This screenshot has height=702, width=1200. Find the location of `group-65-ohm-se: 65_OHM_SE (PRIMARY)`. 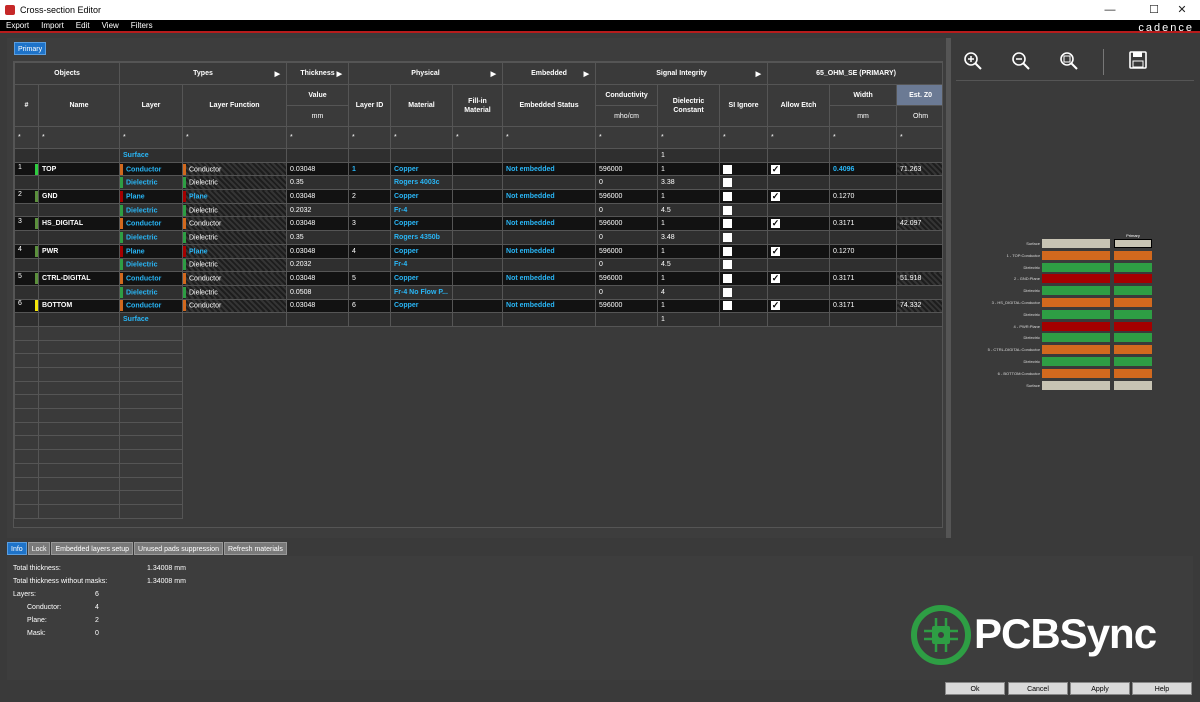

group-65-ohm-se: 65_OHM_SE (PRIMARY) is located at coordinates (854, 73).